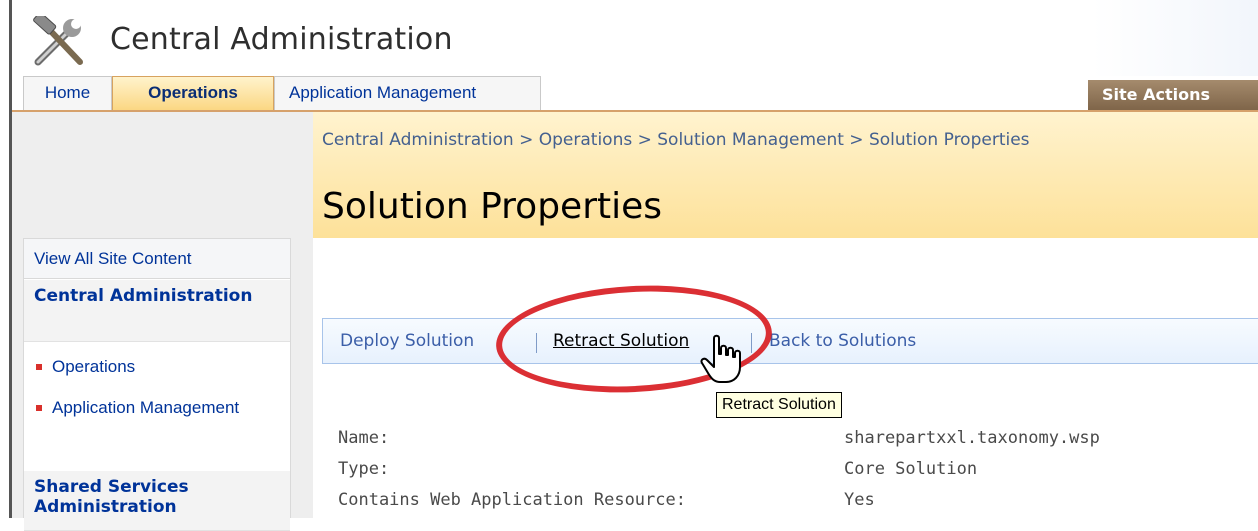  I want to click on site-actions-menu: Site Actions, so click(1173, 95).